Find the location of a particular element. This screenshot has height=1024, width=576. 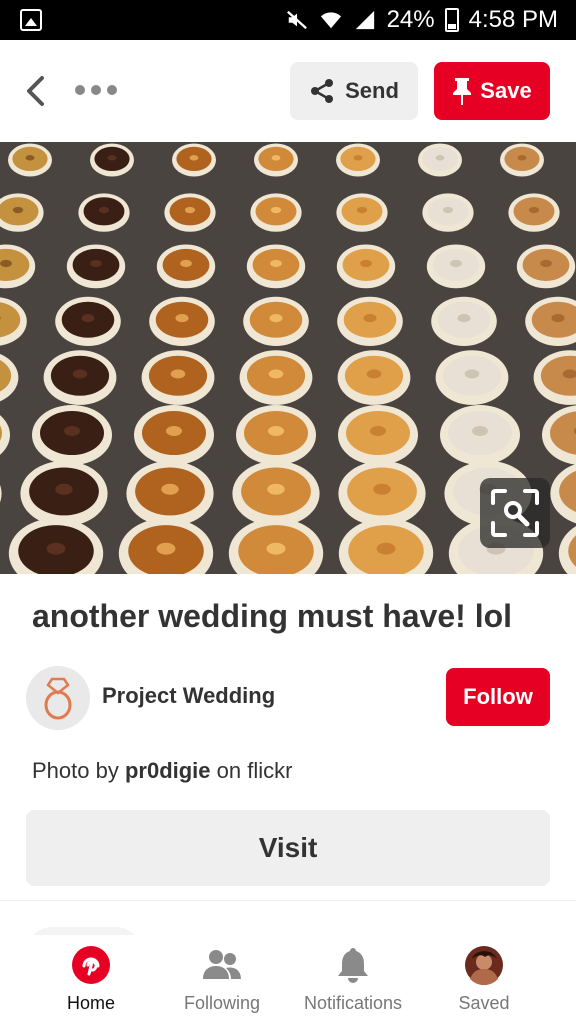

visual-search-button is located at coordinates (515, 513).